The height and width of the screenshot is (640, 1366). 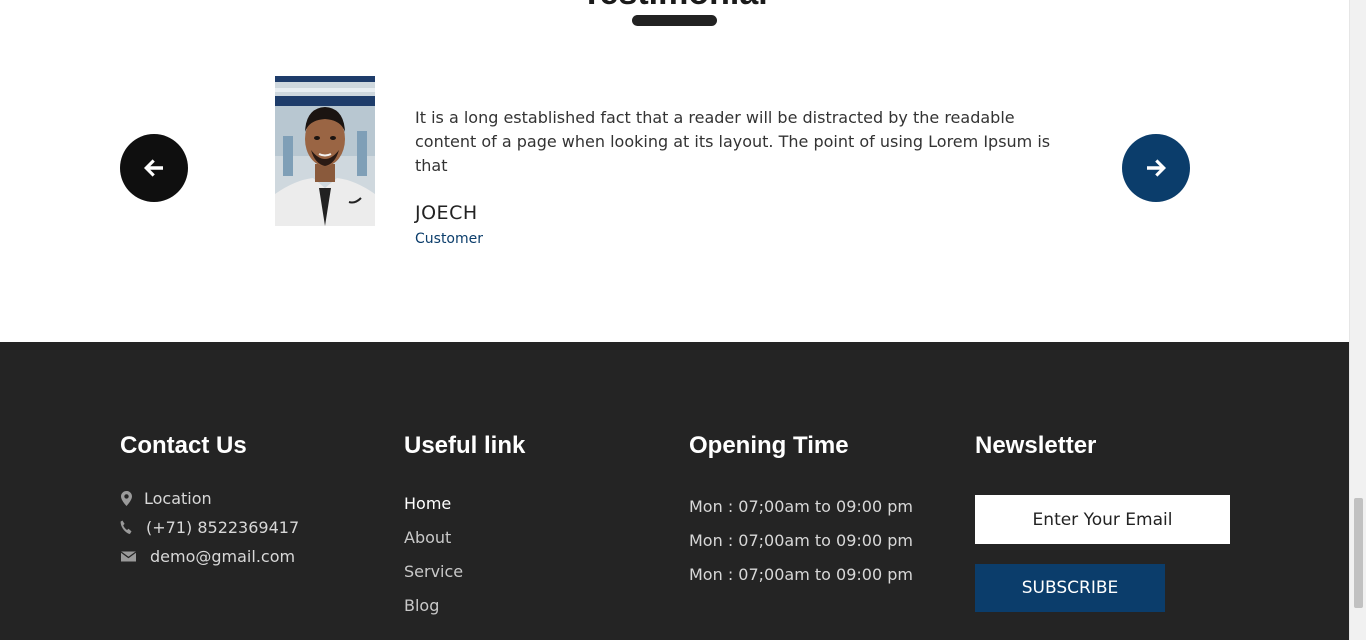 What do you see at coordinates (223, 527) in the screenshot?
I see `contact-phone-text: (+71) 8522369417` at bounding box center [223, 527].